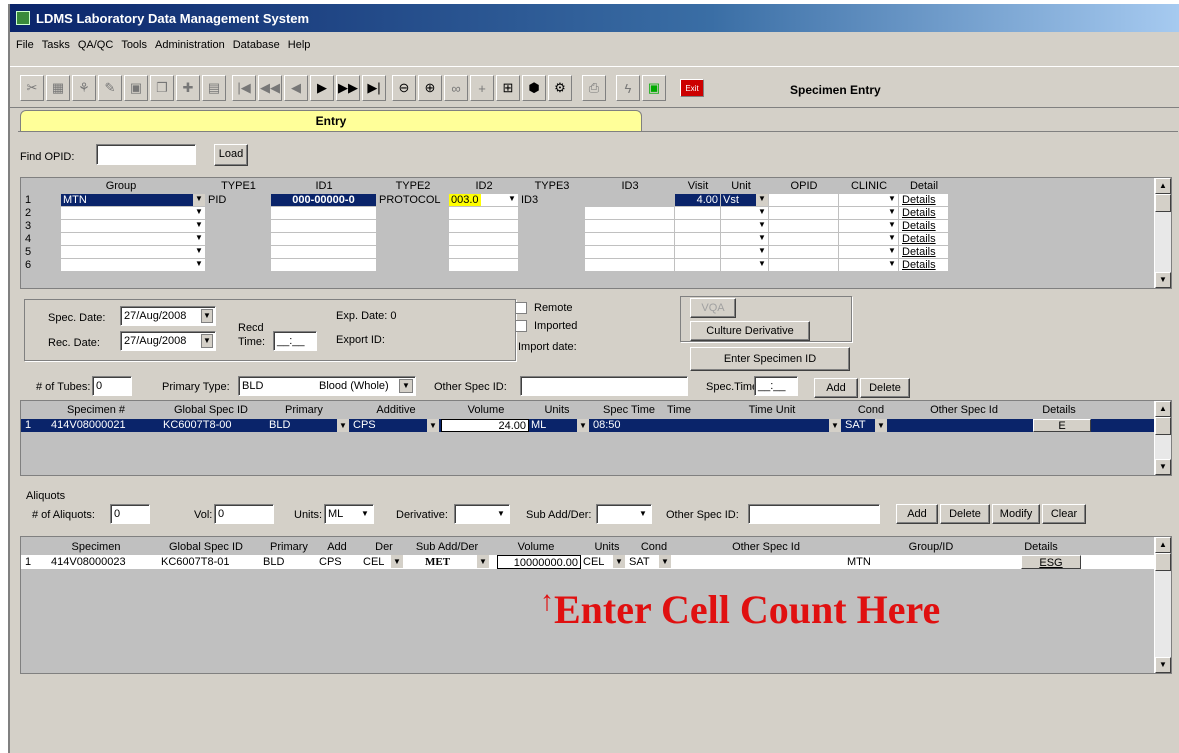  What do you see at coordinates (770, 359) in the screenshot?
I see `enter-specimen-id-button: Enter Specimen ID` at bounding box center [770, 359].